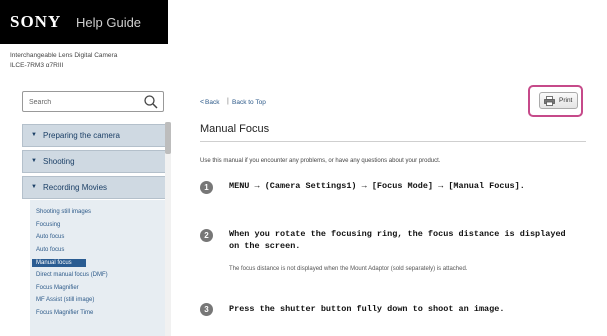 The image size is (607, 336). Describe the element at coordinates (249, 102) in the screenshot. I see `back-to-top-link: Back to Top` at that location.